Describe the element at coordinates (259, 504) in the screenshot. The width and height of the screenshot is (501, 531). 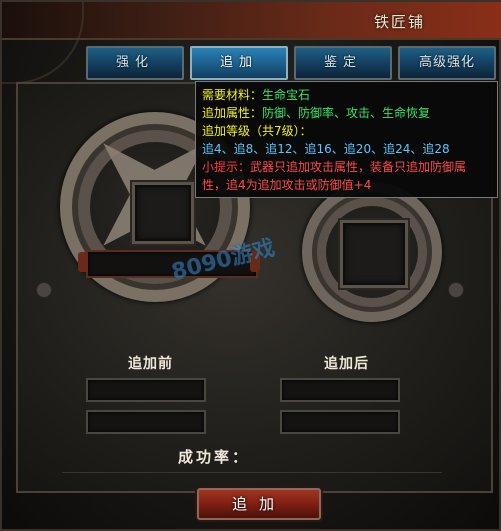
I see `append-button: 追加` at that location.